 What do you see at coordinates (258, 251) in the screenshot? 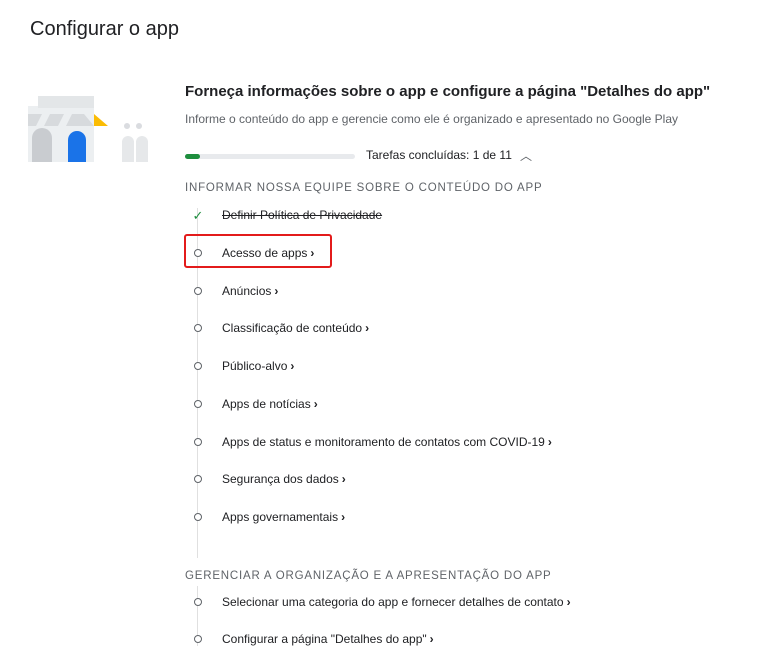
I see `highlight-box` at bounding box center [258, 251].